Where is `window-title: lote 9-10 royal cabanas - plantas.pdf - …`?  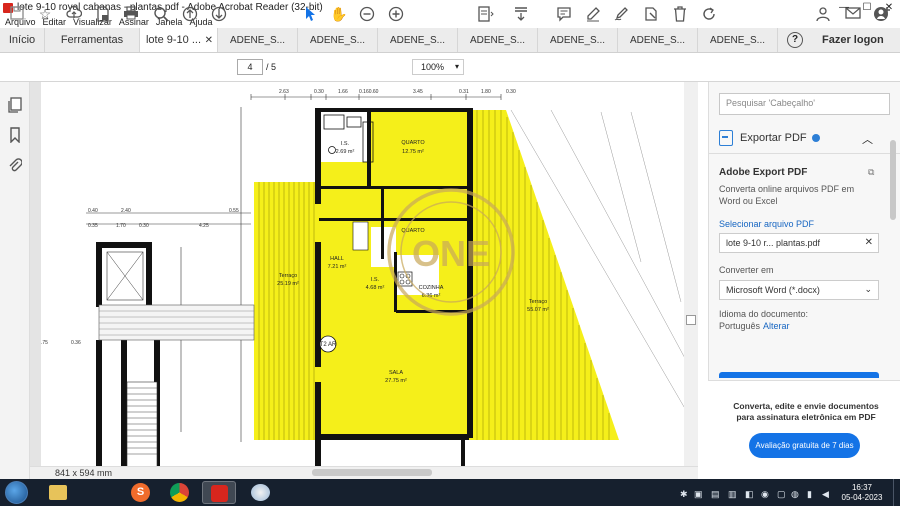
window-title: lote 9-10 royal cabanas - plantas.pdf - … is located at coordinates (170, 7).